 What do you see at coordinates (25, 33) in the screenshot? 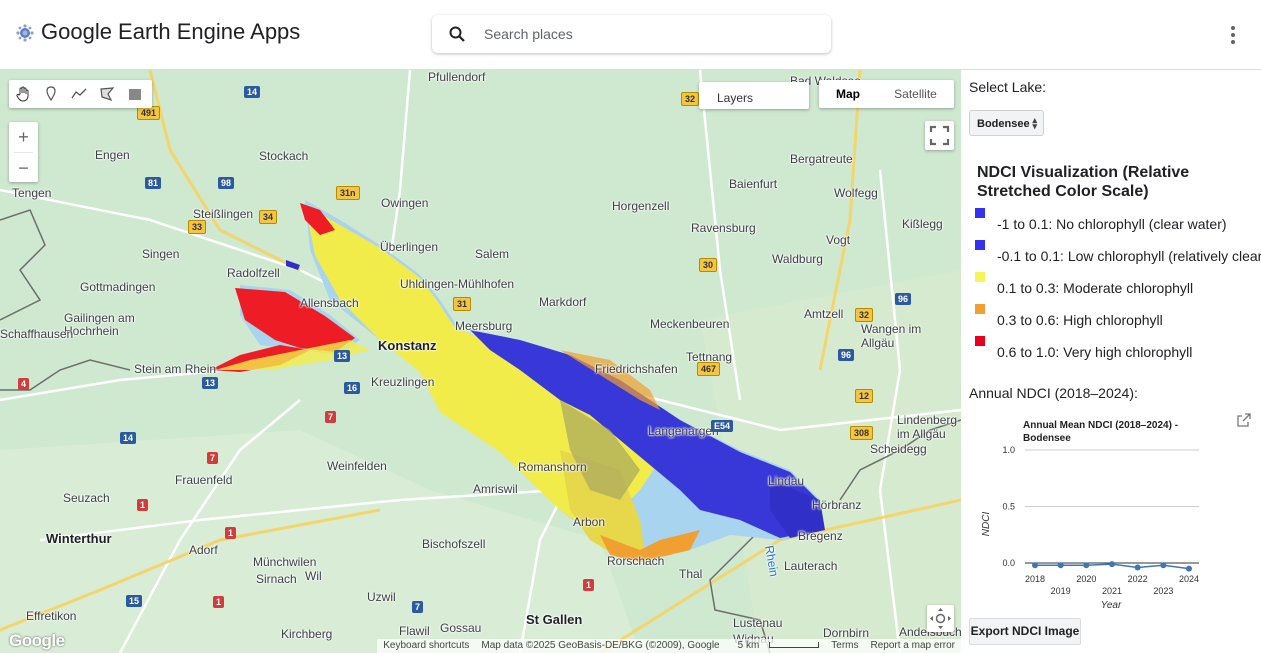
I see `earth-engine-logo-icon` at bounding box center [25, 33].